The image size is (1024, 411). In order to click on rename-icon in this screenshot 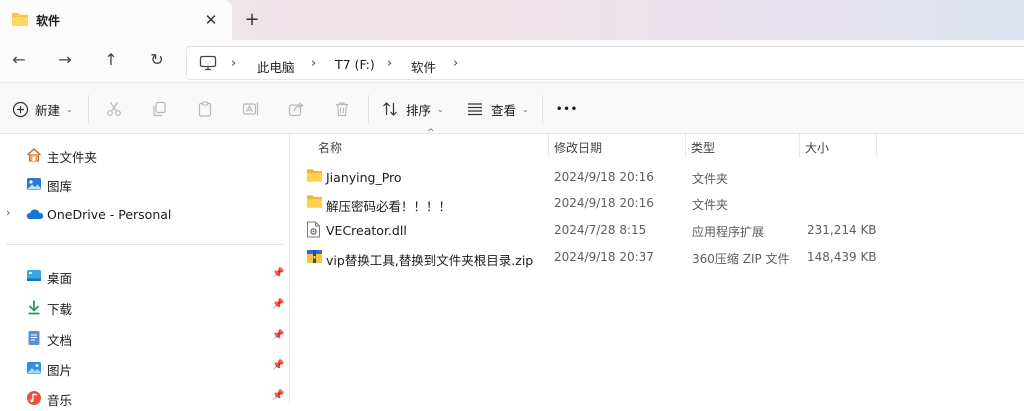, I will do `click(251, 109)`.